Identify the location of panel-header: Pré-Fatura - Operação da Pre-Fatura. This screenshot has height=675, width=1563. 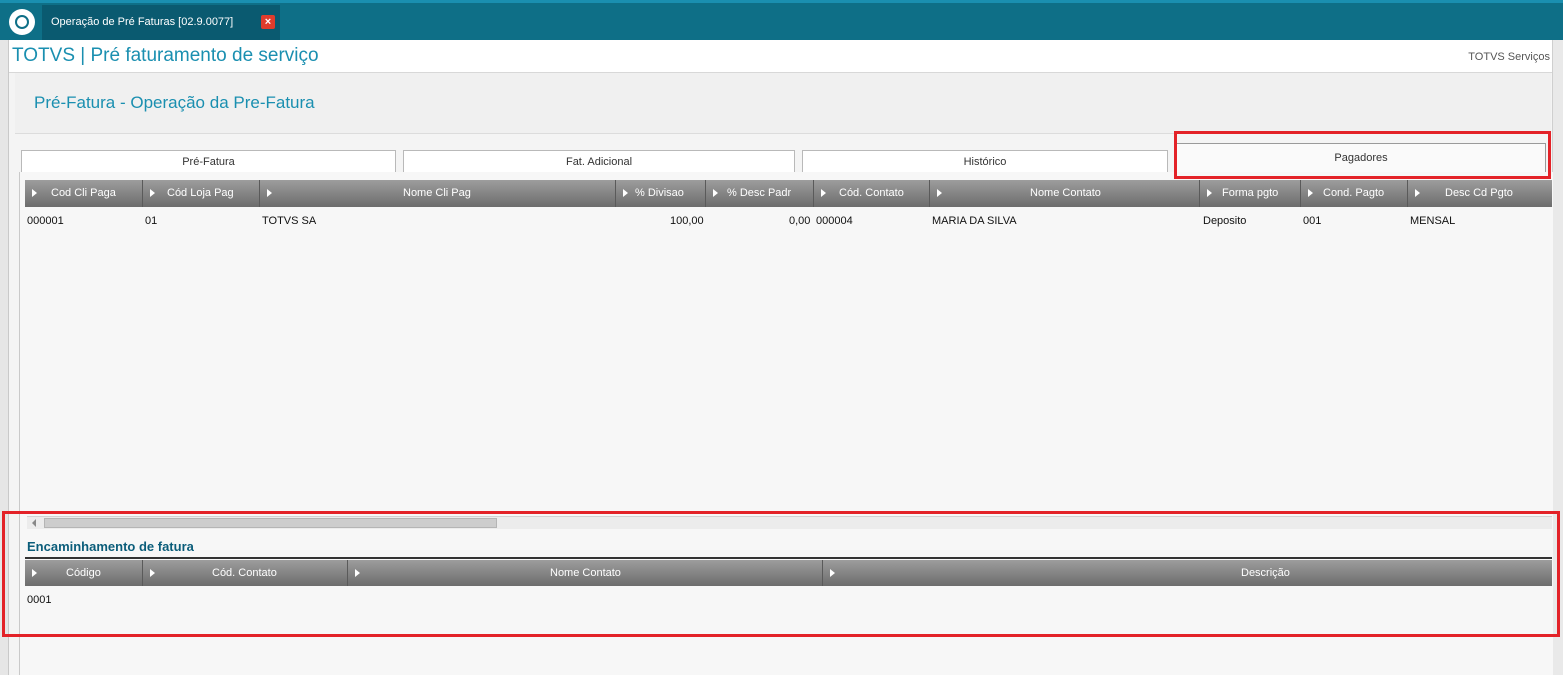
(783, 103).